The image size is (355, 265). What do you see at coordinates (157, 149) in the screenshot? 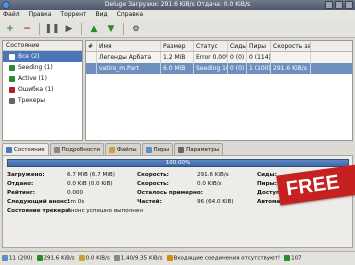
I see `tab-peers: Пиры` at bounding box center [157, 149].